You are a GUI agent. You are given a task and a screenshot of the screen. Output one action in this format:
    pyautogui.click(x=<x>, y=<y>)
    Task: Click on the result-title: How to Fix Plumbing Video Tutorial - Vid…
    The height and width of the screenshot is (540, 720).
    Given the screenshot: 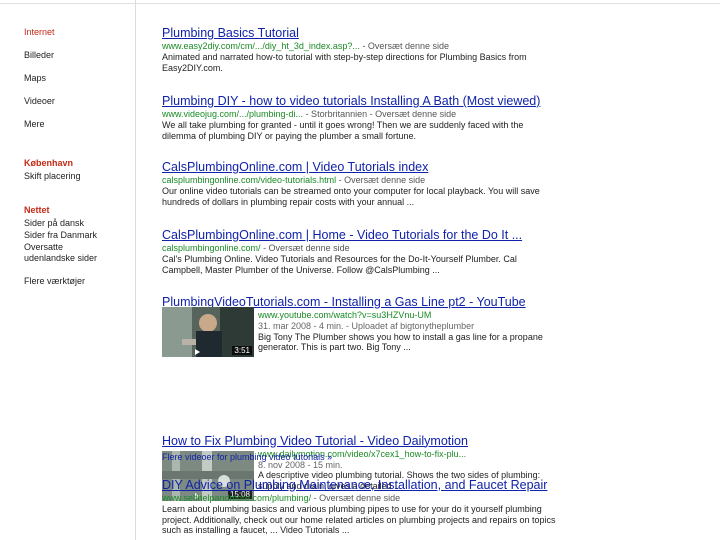 What is the action you would take?
    pyautogui.click(x=410, y=441)
    